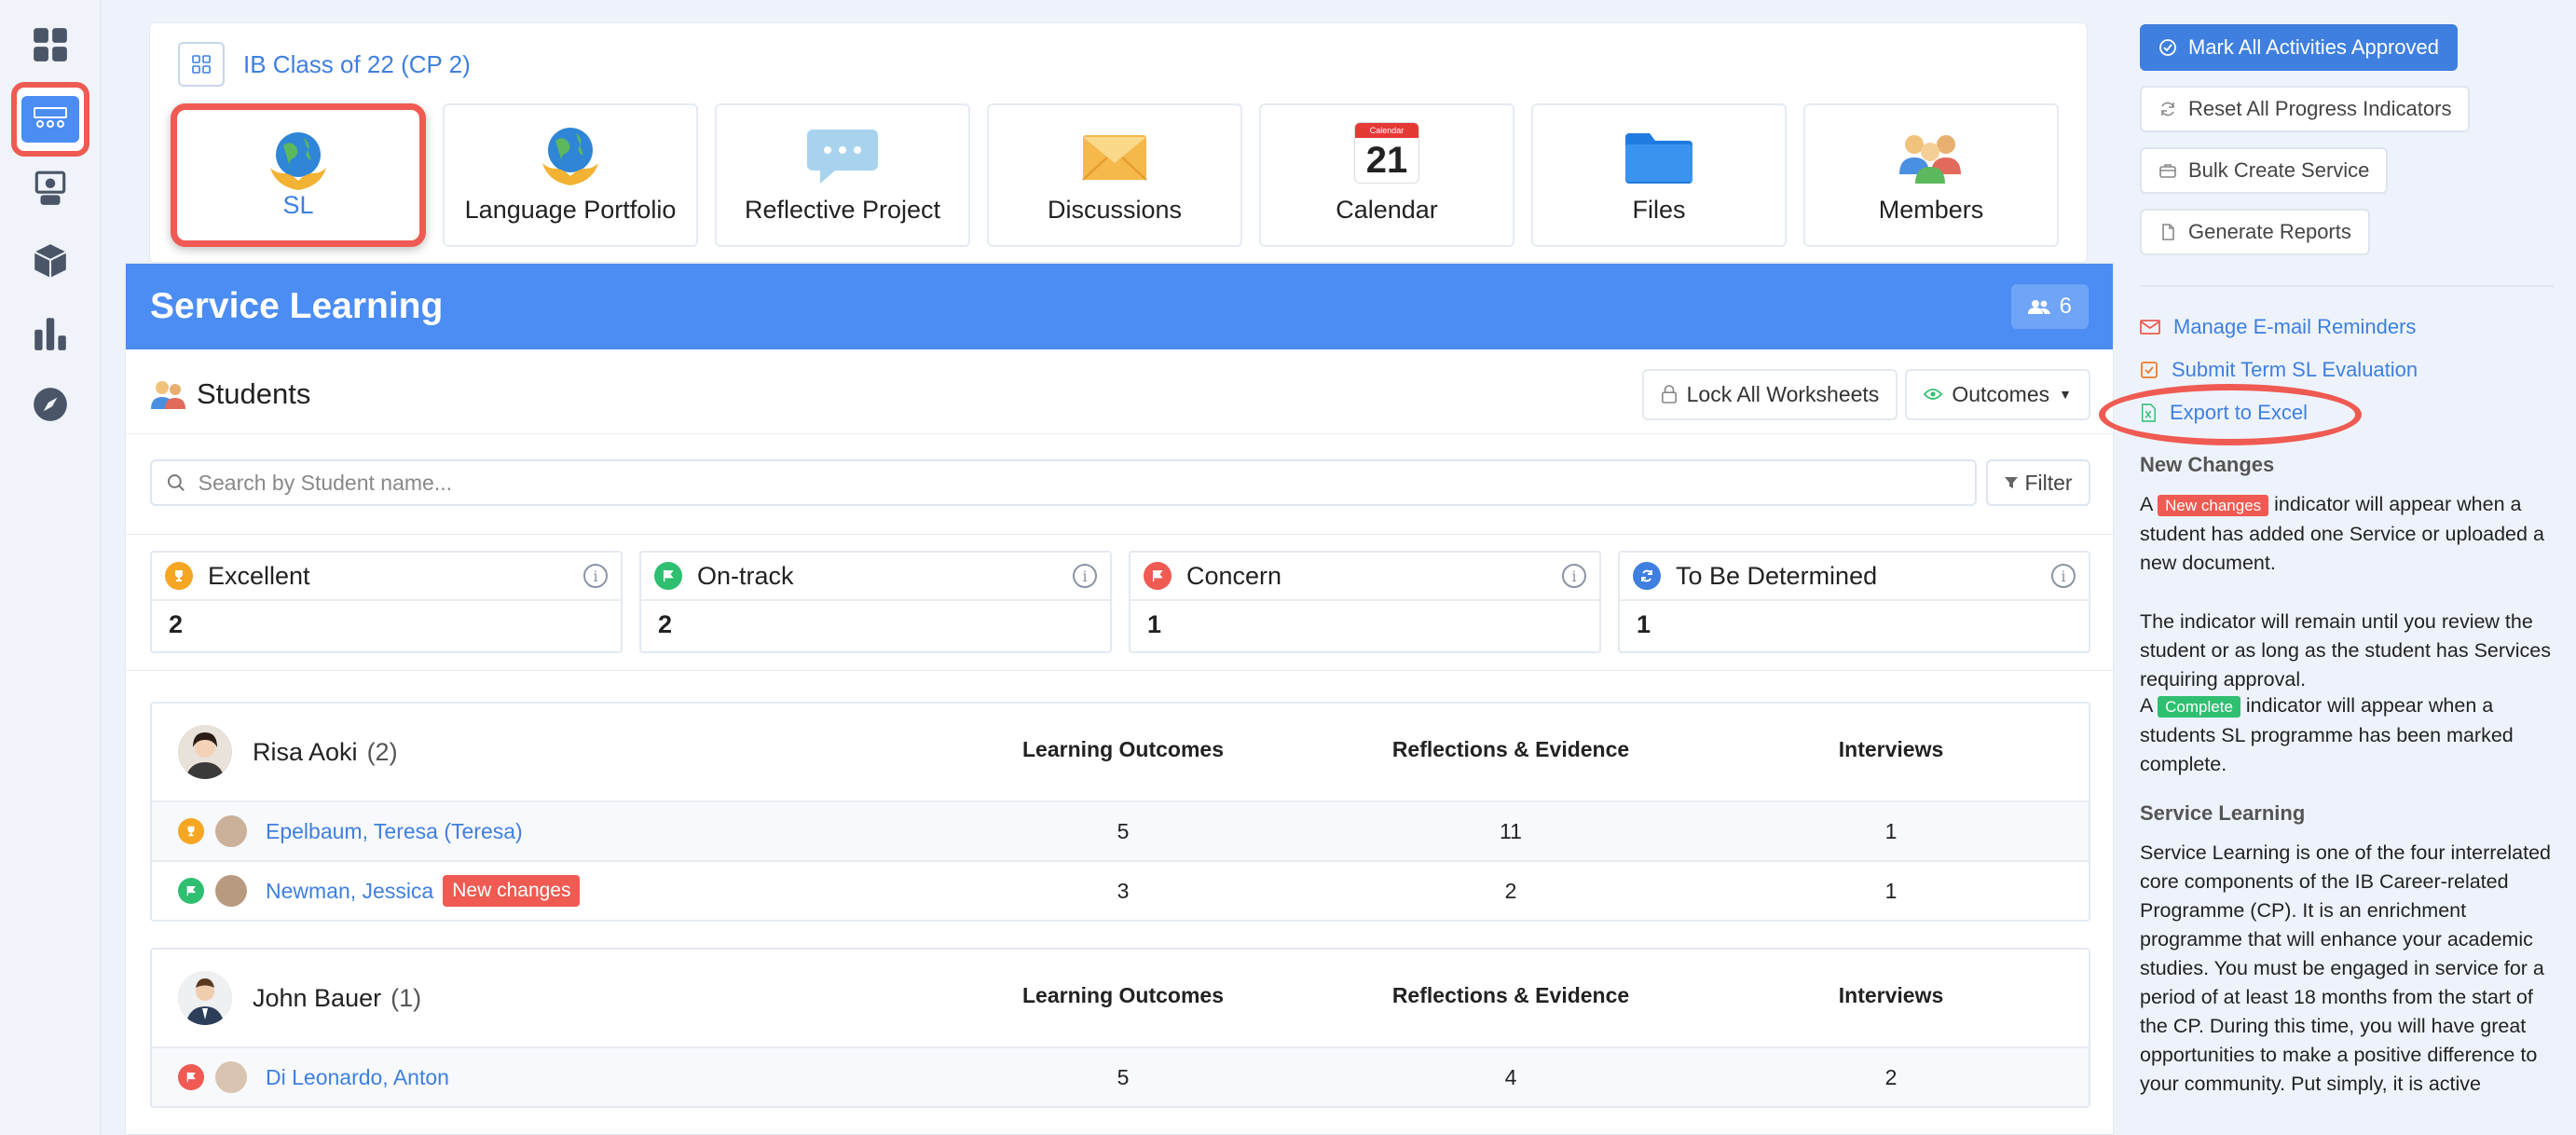 The width and height of the screenshot is (2576, 1135). I want to click on member-count-badge: 6, so click(2049, 306).